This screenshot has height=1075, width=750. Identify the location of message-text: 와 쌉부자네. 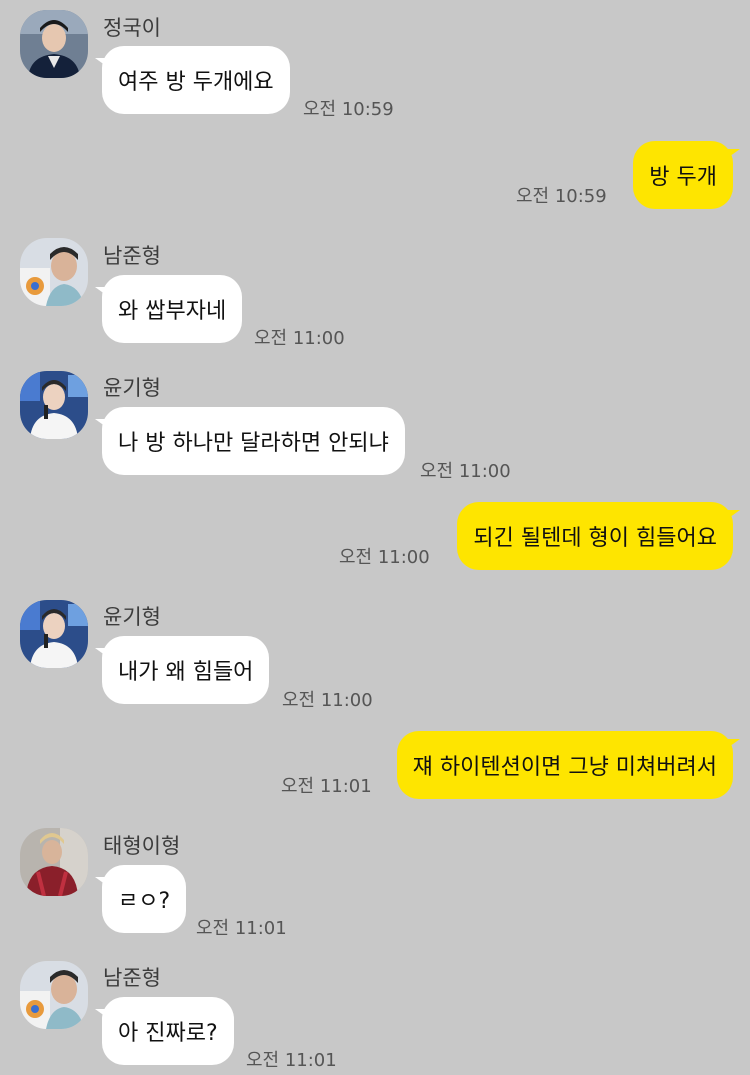
(172, 311).